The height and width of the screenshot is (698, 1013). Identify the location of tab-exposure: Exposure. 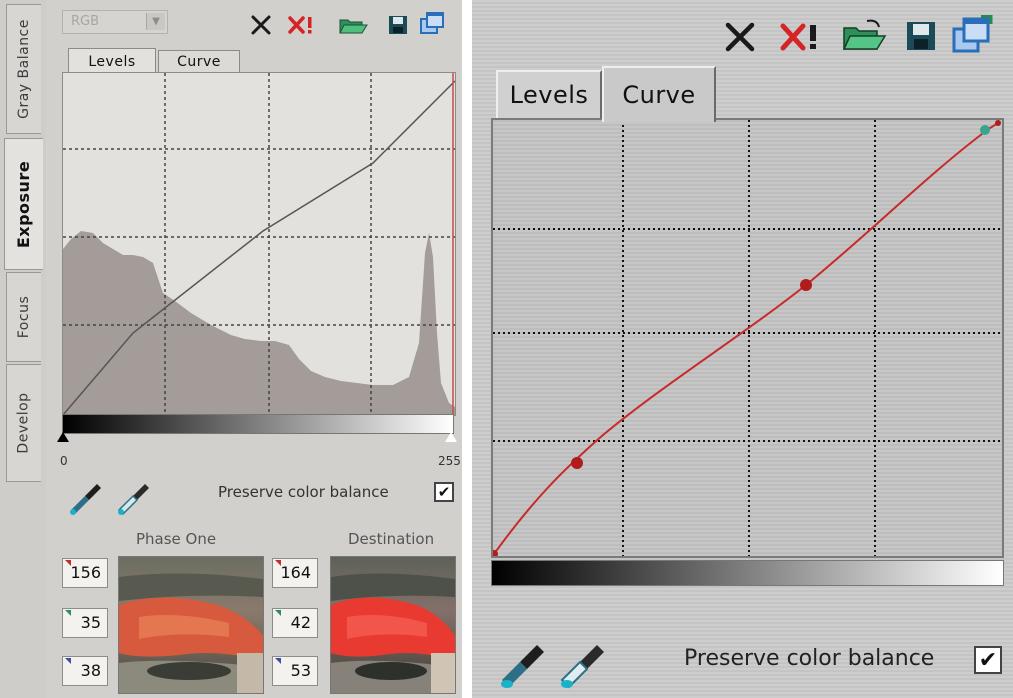
(23, 204).